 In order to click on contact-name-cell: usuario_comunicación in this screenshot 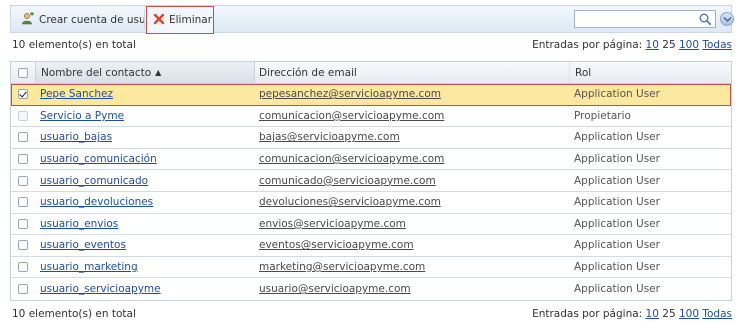, I will do `click(145, 159)`.